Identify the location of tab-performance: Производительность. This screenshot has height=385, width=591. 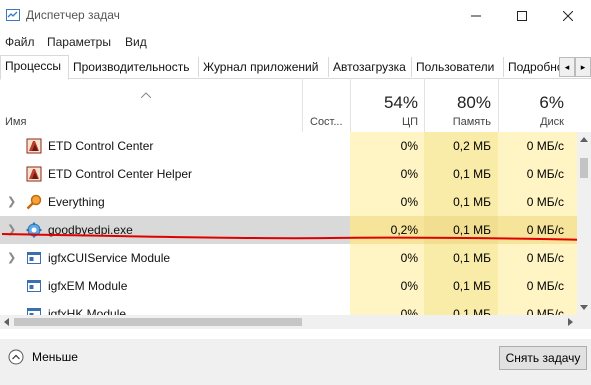
(133, 67).